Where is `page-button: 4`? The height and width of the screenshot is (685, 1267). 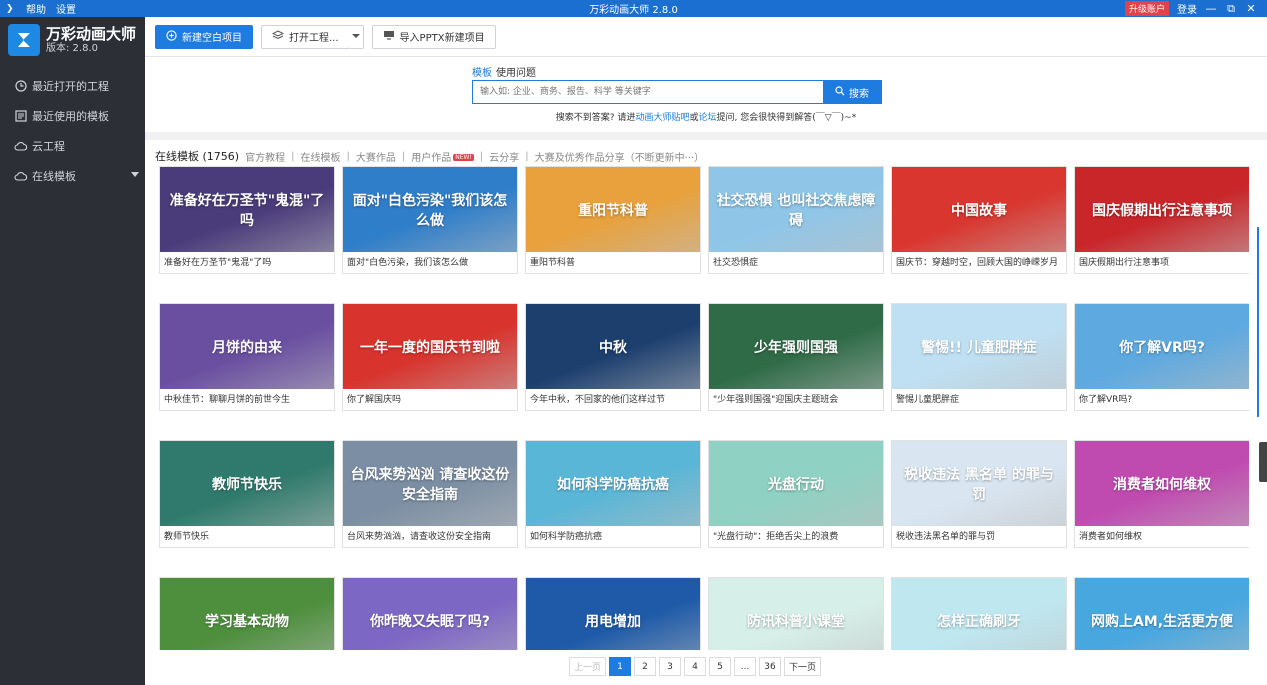
page-button: 4 is located at coordinates (695, 666).